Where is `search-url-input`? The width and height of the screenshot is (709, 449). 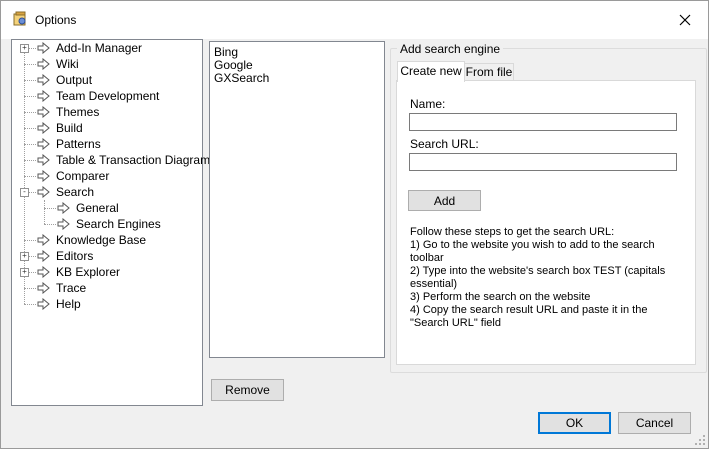 search-url-input is located at coordinates (543, 162).